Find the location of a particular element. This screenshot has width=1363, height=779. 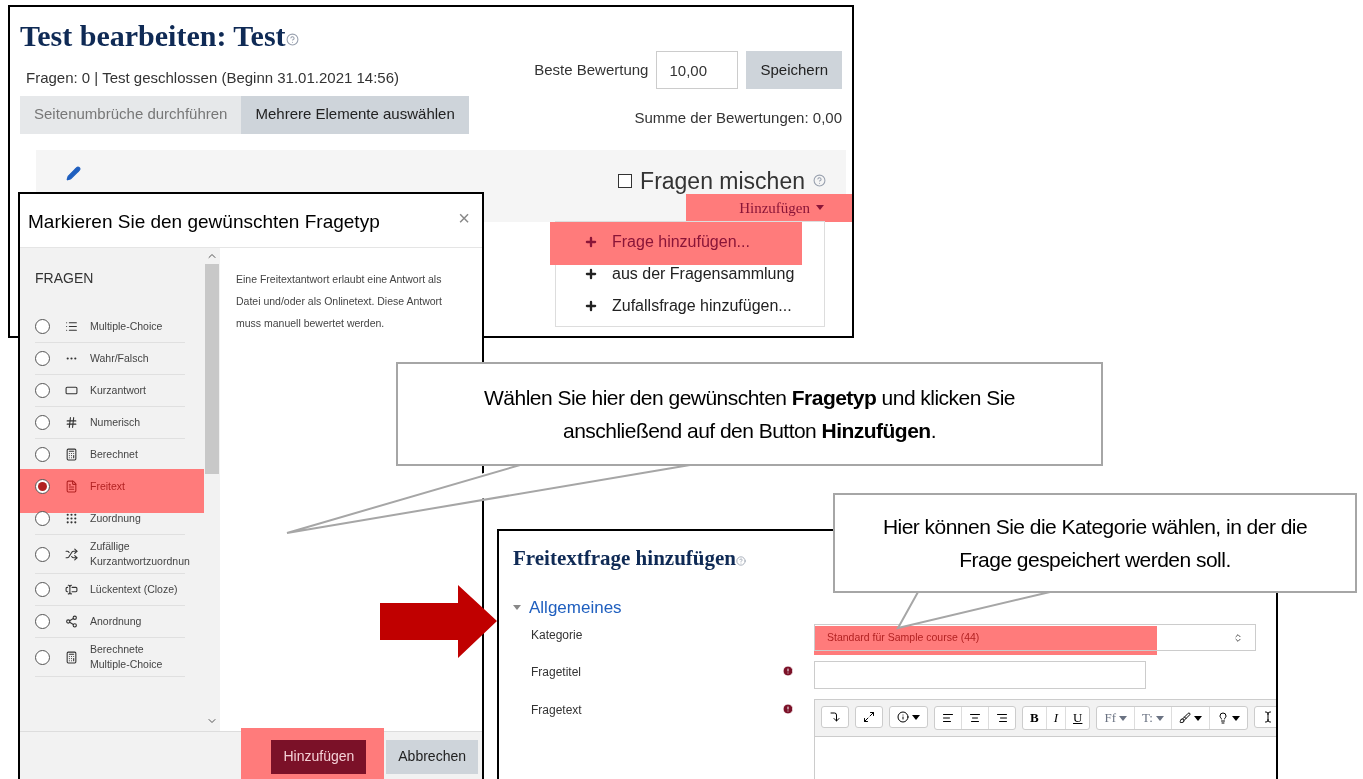

editor-toolbar-button: T: is located at coordinates (1152, 718).